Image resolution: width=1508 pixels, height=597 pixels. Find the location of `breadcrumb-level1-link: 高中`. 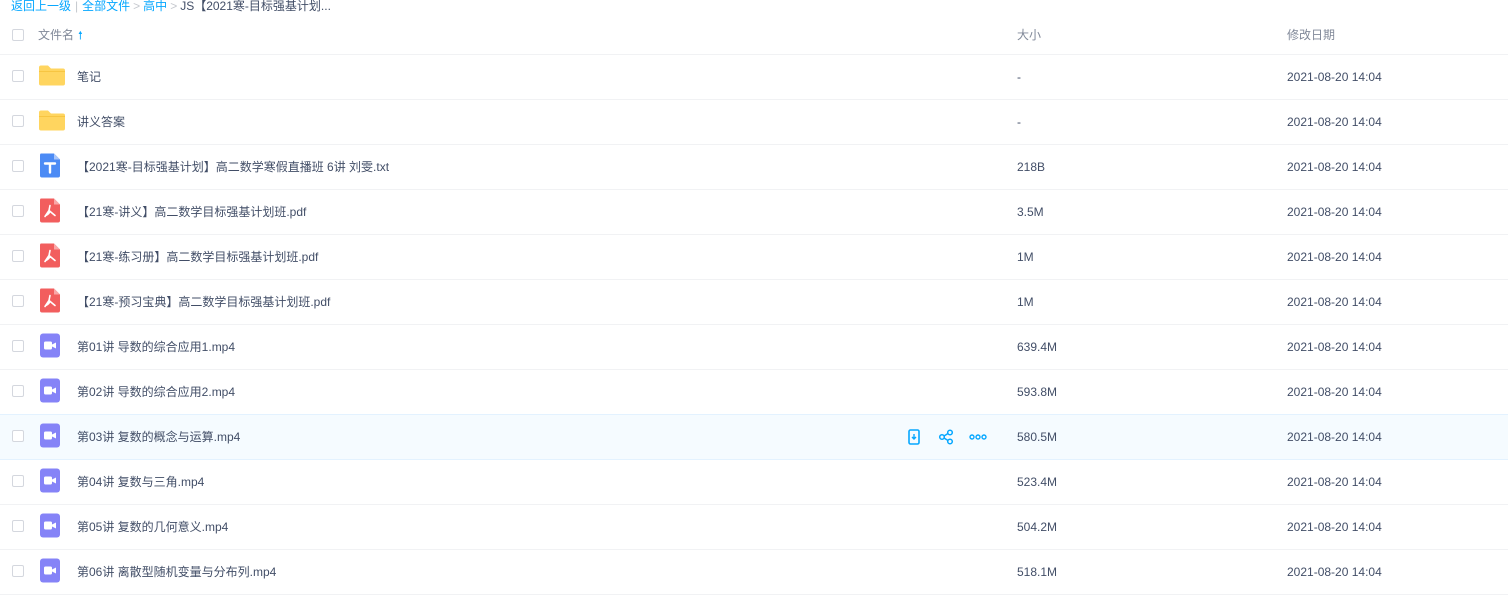

breadcrumb-level1-link: 高中 is located at coordinates (155, 6).